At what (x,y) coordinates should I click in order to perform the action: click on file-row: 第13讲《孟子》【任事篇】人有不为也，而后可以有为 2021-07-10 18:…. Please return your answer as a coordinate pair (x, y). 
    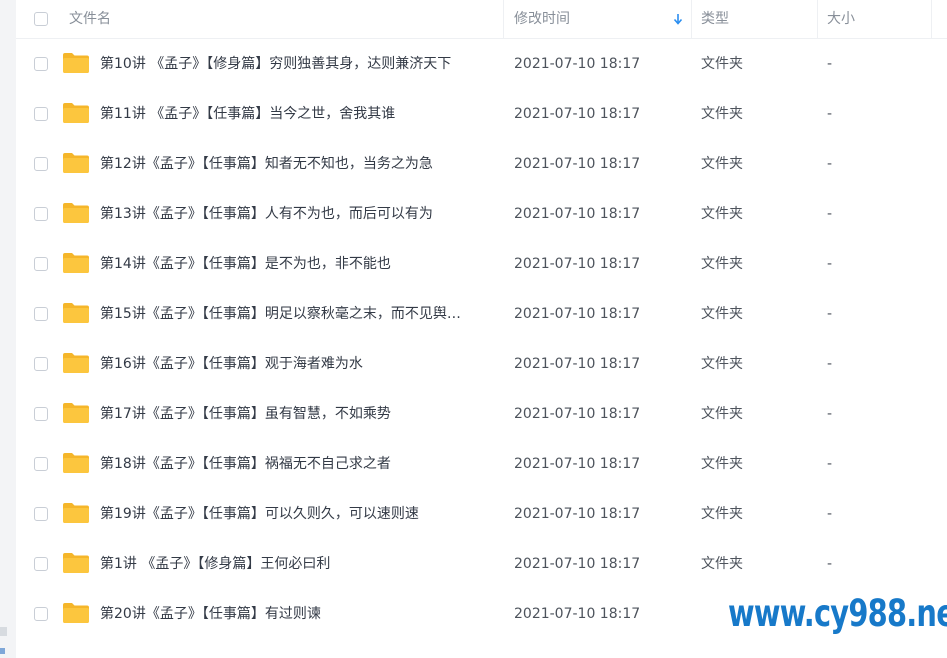
    Looking at the image, I should click on (481, 214).